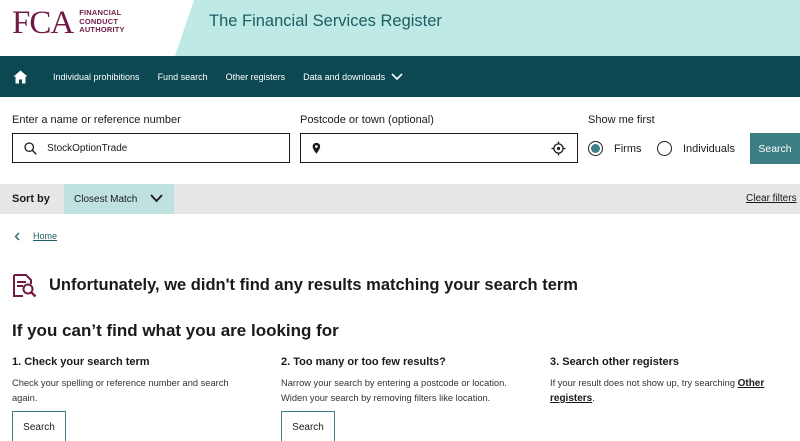 This screenshot has height=441, width=800. I want to click on name-search-field, so click(151, 148).